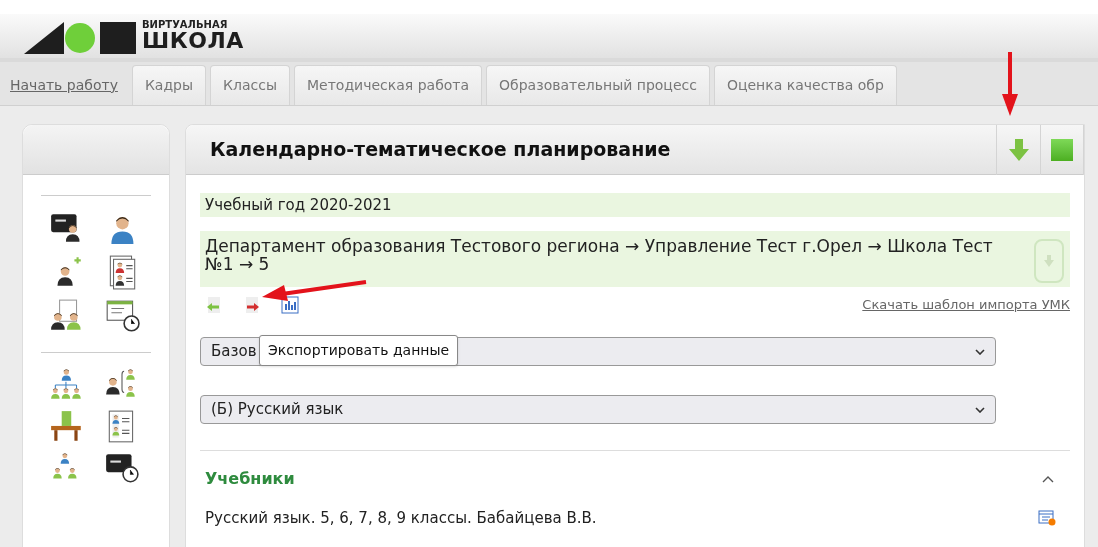 This screenshot has width=1098, height=547. Describe the element at coordinates (401, 518) in the screenshot. I see `textbook-title: Русский язык. 5, 6, 7, 8, 9 классы. Бабайцева В.В.` at that location.